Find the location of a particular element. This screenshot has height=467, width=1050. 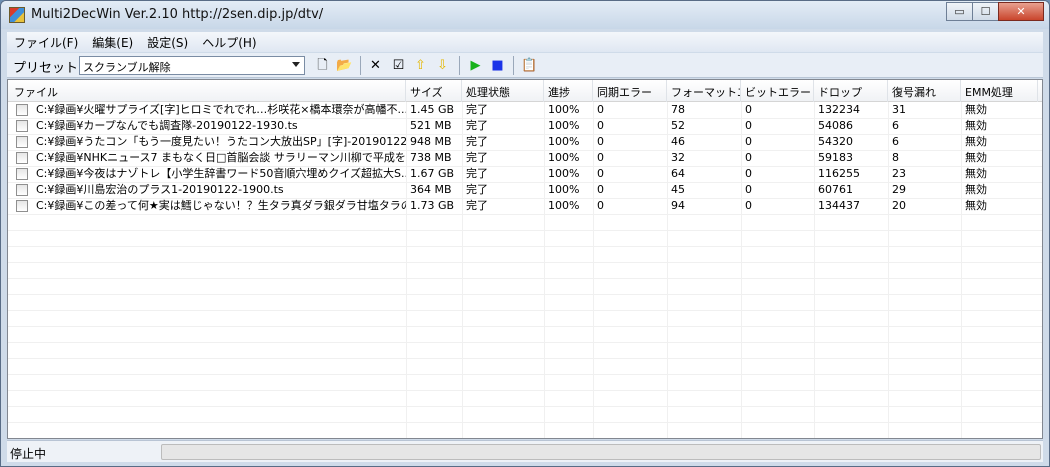

menu-file: ファイル(F) is located at coordinates (46, 42).